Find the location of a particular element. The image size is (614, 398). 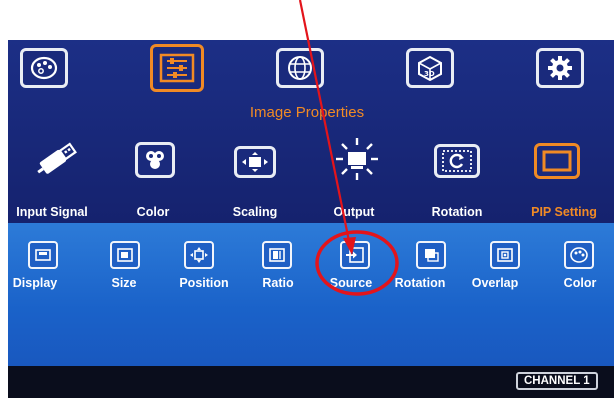

size-icon is located at coordinates (125, 255).